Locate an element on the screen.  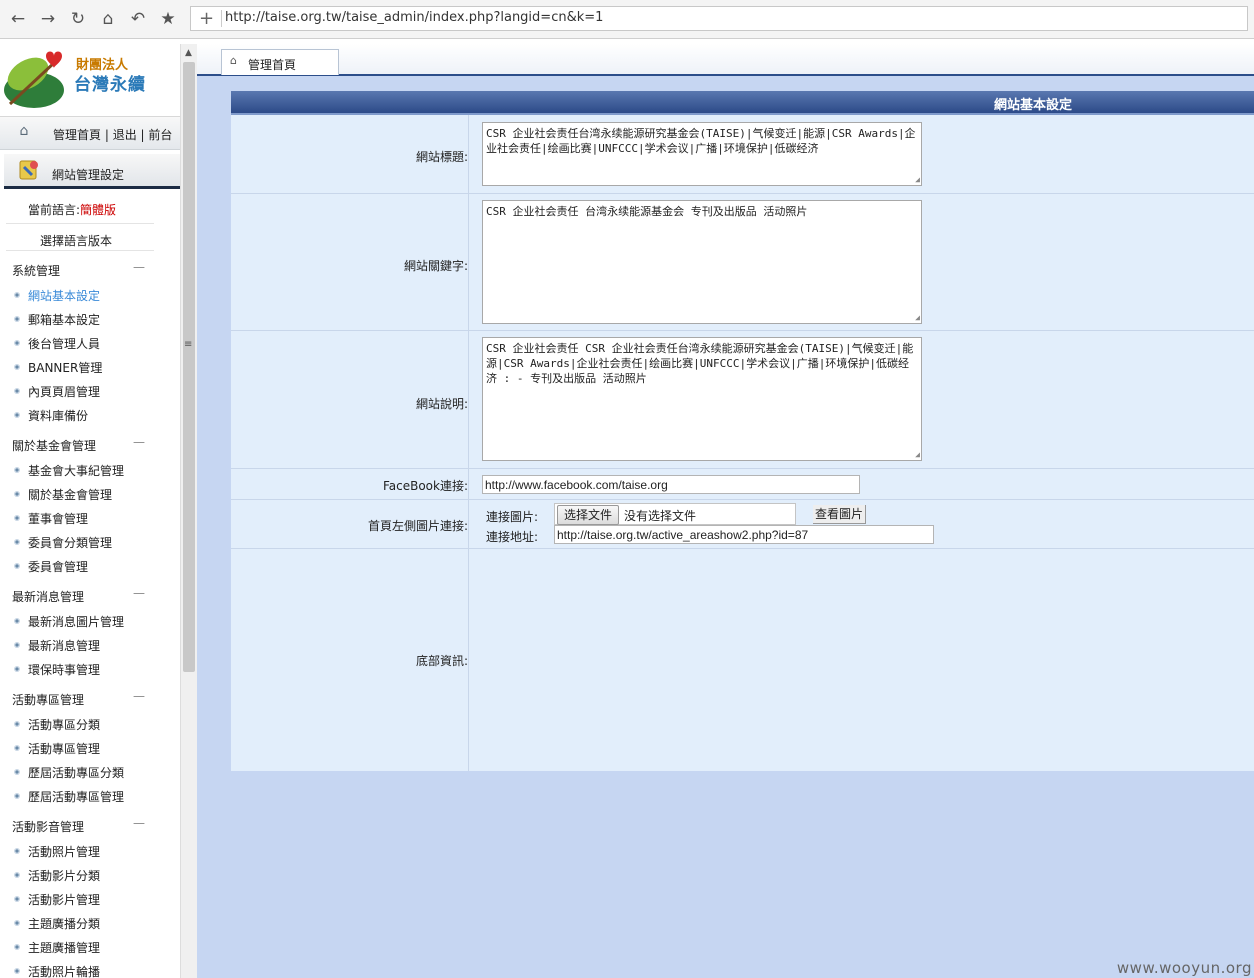
house-icon: ⌂ is located at coordinates (24, 133).